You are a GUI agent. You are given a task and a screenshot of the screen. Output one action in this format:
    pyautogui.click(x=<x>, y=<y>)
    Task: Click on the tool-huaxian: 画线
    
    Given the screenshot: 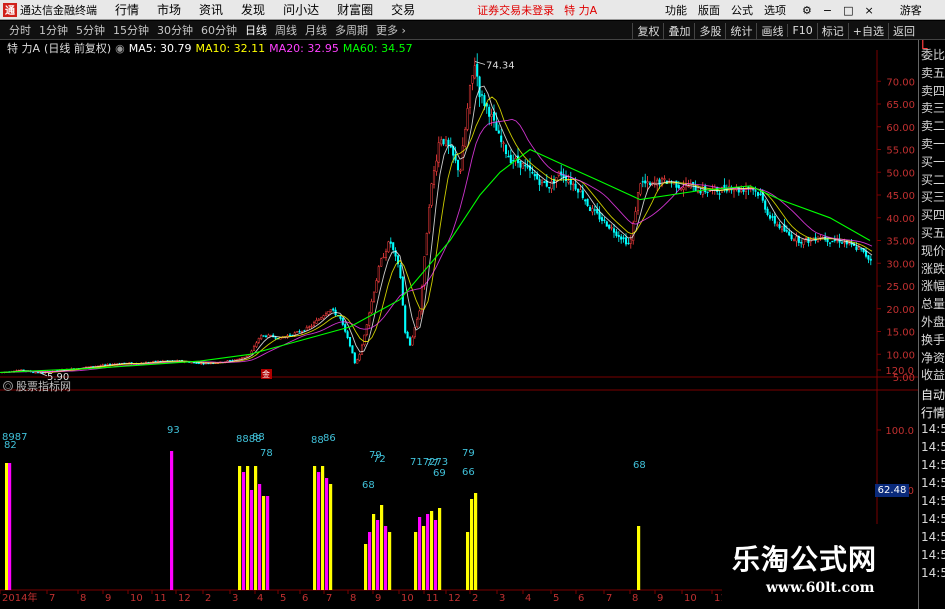 What is the action you would take?
    pyautogui.click(x=771, y=30)
    